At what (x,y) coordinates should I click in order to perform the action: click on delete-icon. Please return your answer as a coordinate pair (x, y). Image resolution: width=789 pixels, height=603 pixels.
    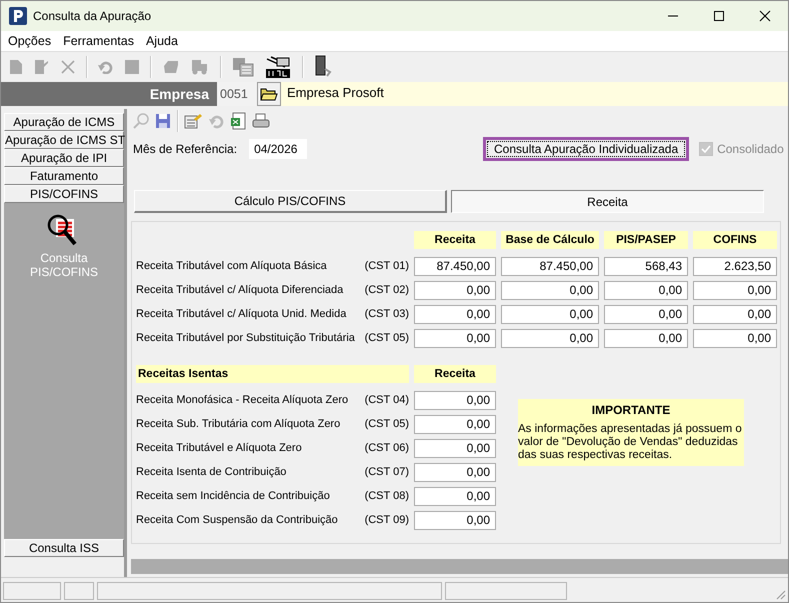
    Looking at the image, I should click on (68, 67).